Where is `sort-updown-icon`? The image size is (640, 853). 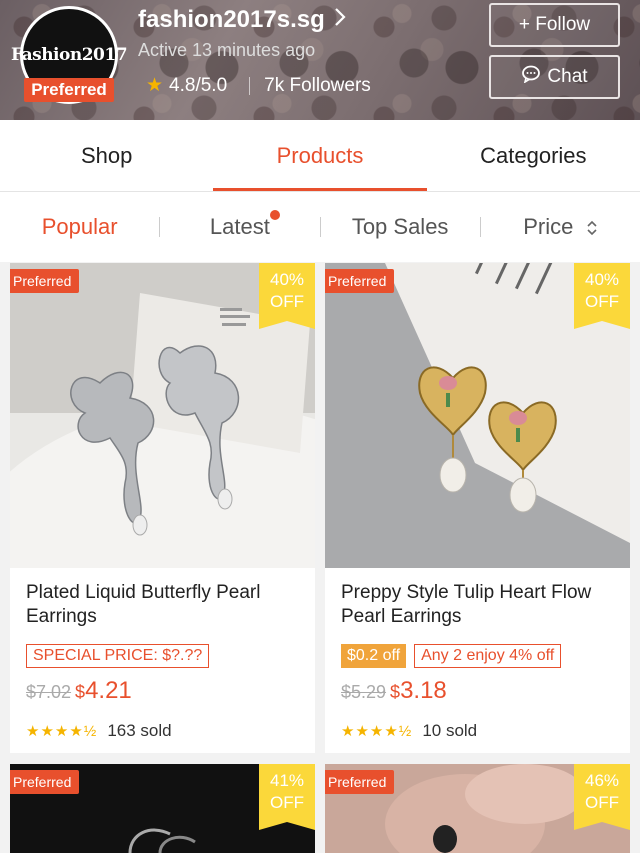
sort-updown-icon is located at coordinates (592, 228).